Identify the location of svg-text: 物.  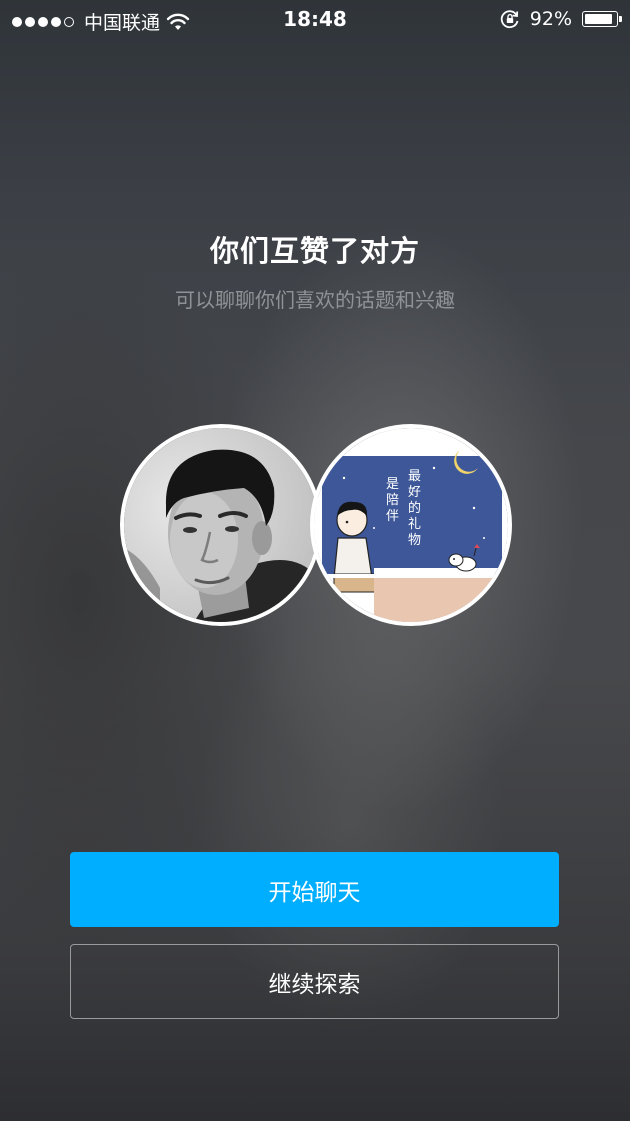
(414, 540).